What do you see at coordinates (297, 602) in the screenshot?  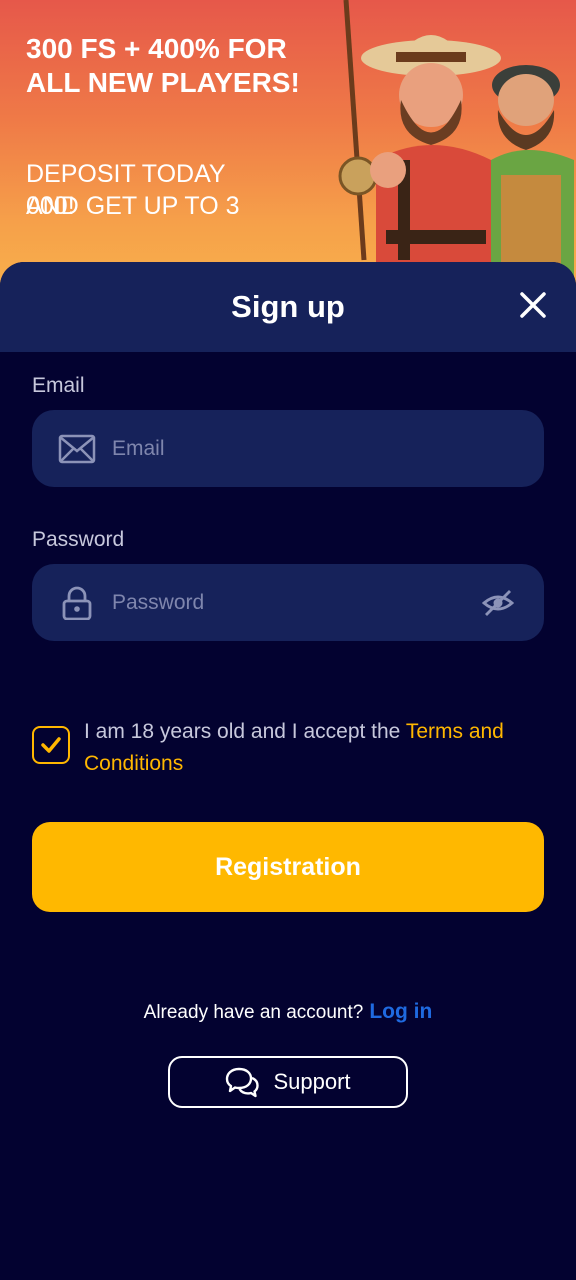 I see `password-input` at bounding box center [297, 602].